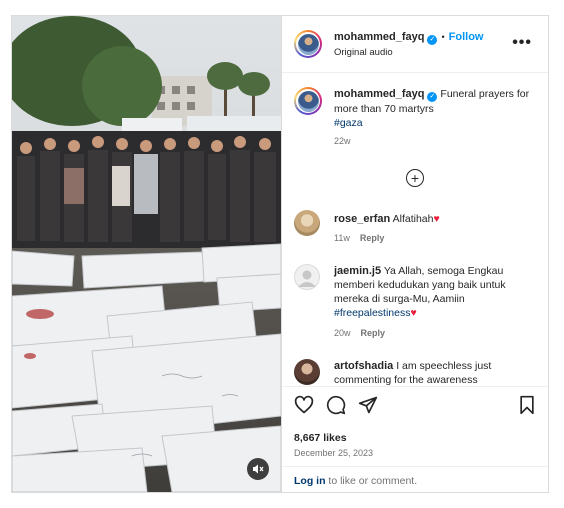 Image resolution: width=564 pixels, height=508 pixels. Describe the element at coordinates (304, 405) in the screenshot. I see `heart-icon` at that location.